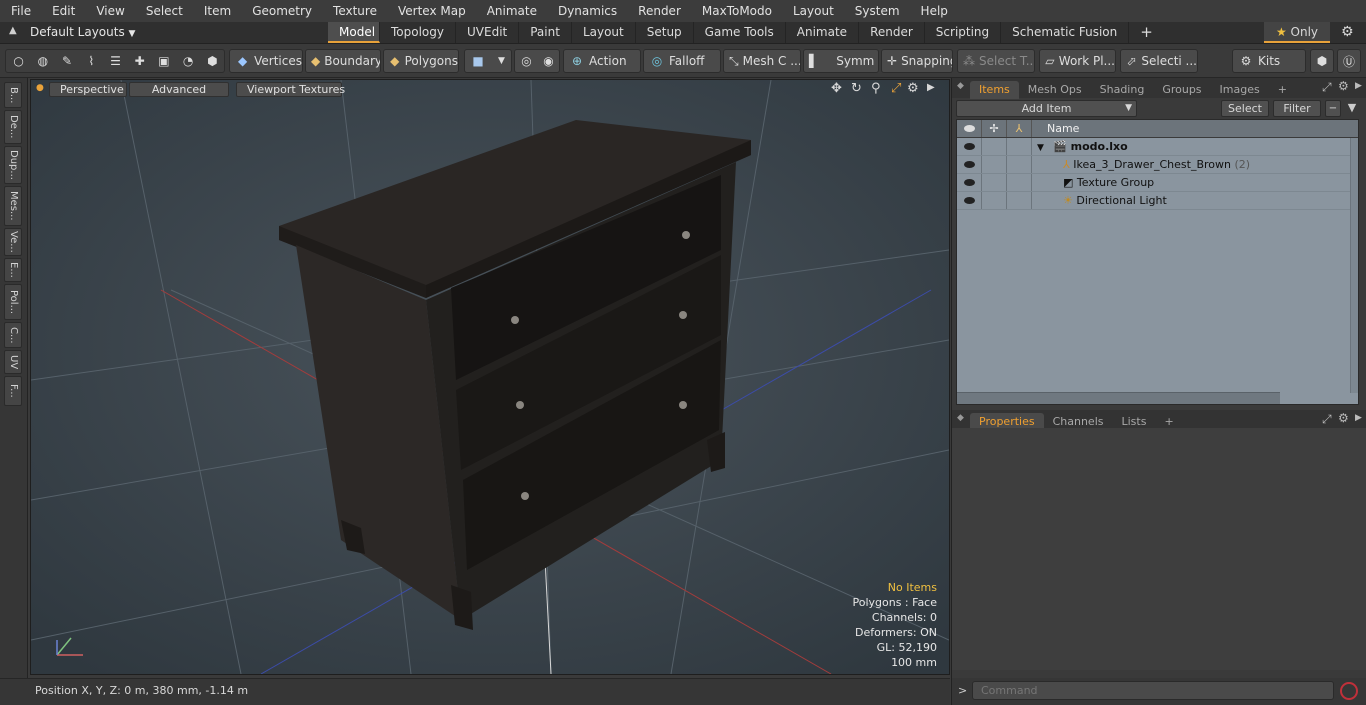  What do you see at coordinates (659, 11) in the screenshot?
I see `menu-render: Render` at bounding box center [659, 11].